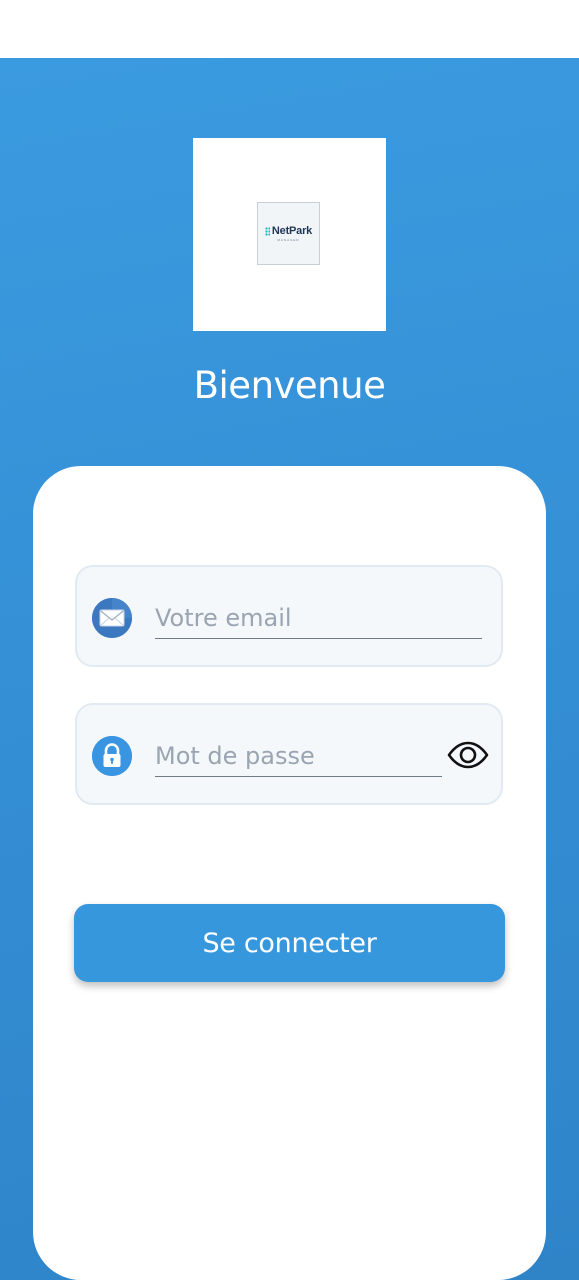  What do you see at coordinates (112, 756) in the screenshot?
I see `lock-icon` at bounding box center [112, 756].